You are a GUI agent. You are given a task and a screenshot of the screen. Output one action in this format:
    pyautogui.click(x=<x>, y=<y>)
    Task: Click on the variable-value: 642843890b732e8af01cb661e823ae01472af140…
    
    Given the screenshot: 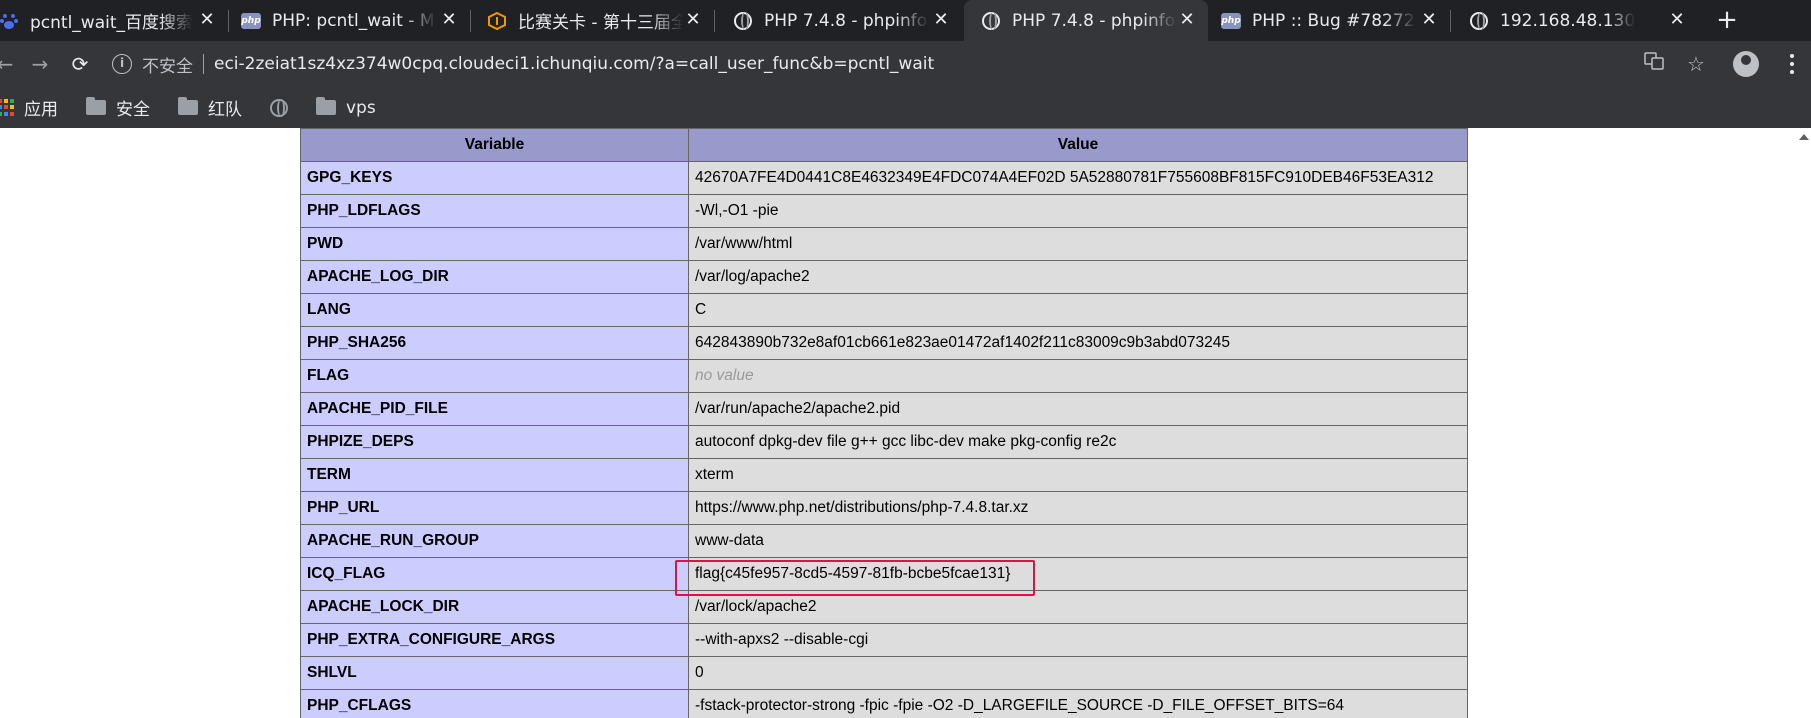 What is the action you would take?
    pyautogui.click(x=1078, y=343)
    